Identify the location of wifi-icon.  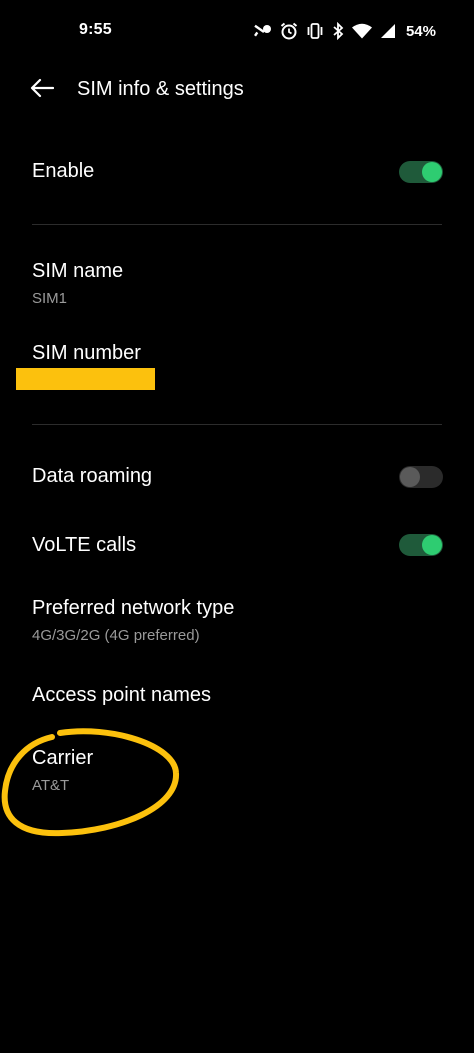
(361, 31).